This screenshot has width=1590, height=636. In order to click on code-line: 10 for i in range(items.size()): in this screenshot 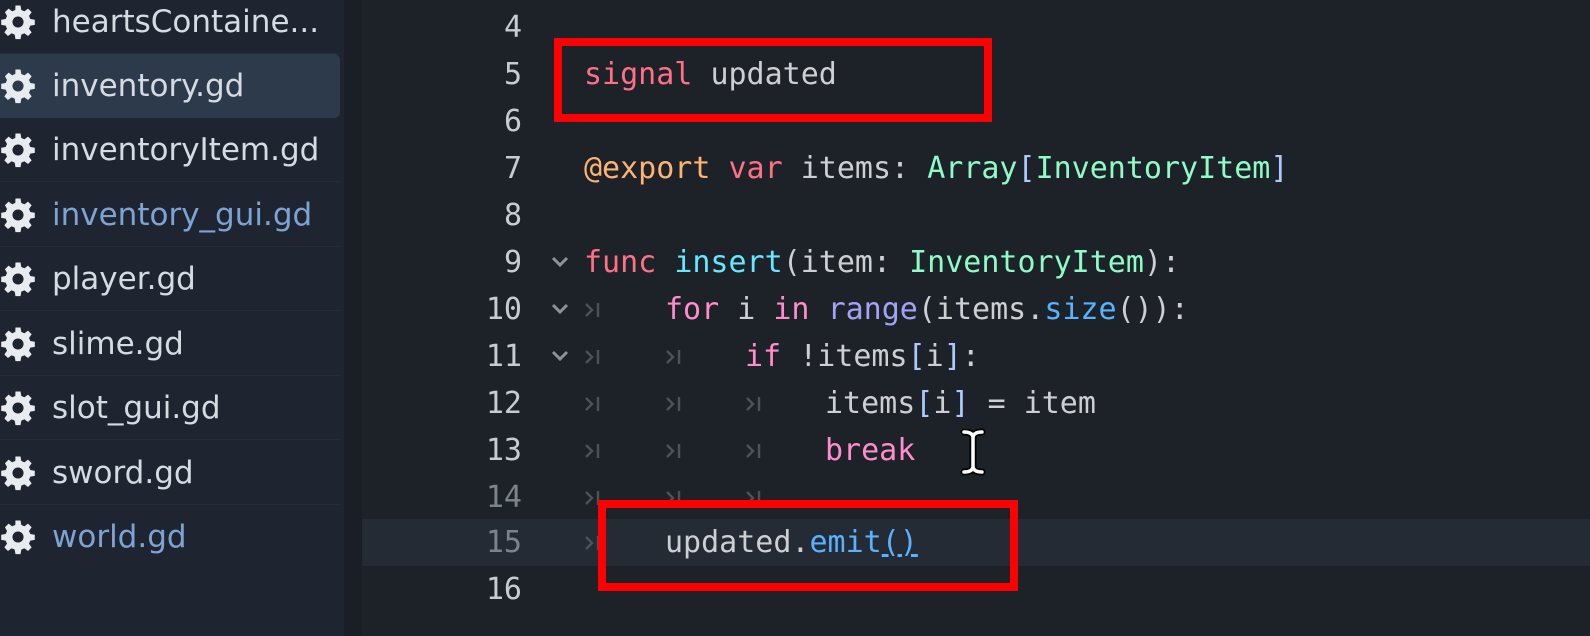, I will do `click(976, 309)`.